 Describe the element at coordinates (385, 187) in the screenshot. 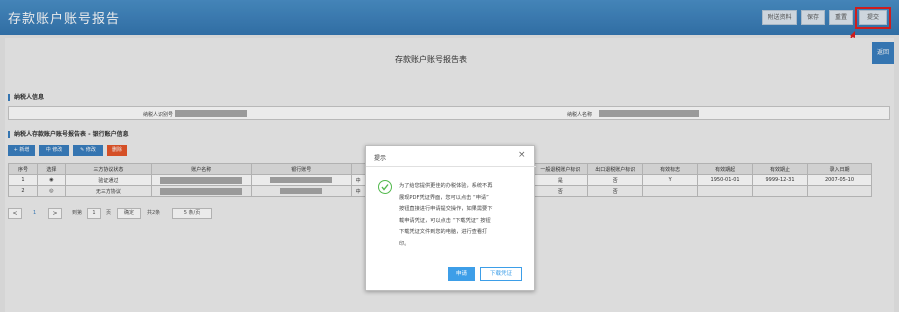

I see `success-check-icon` at that location.